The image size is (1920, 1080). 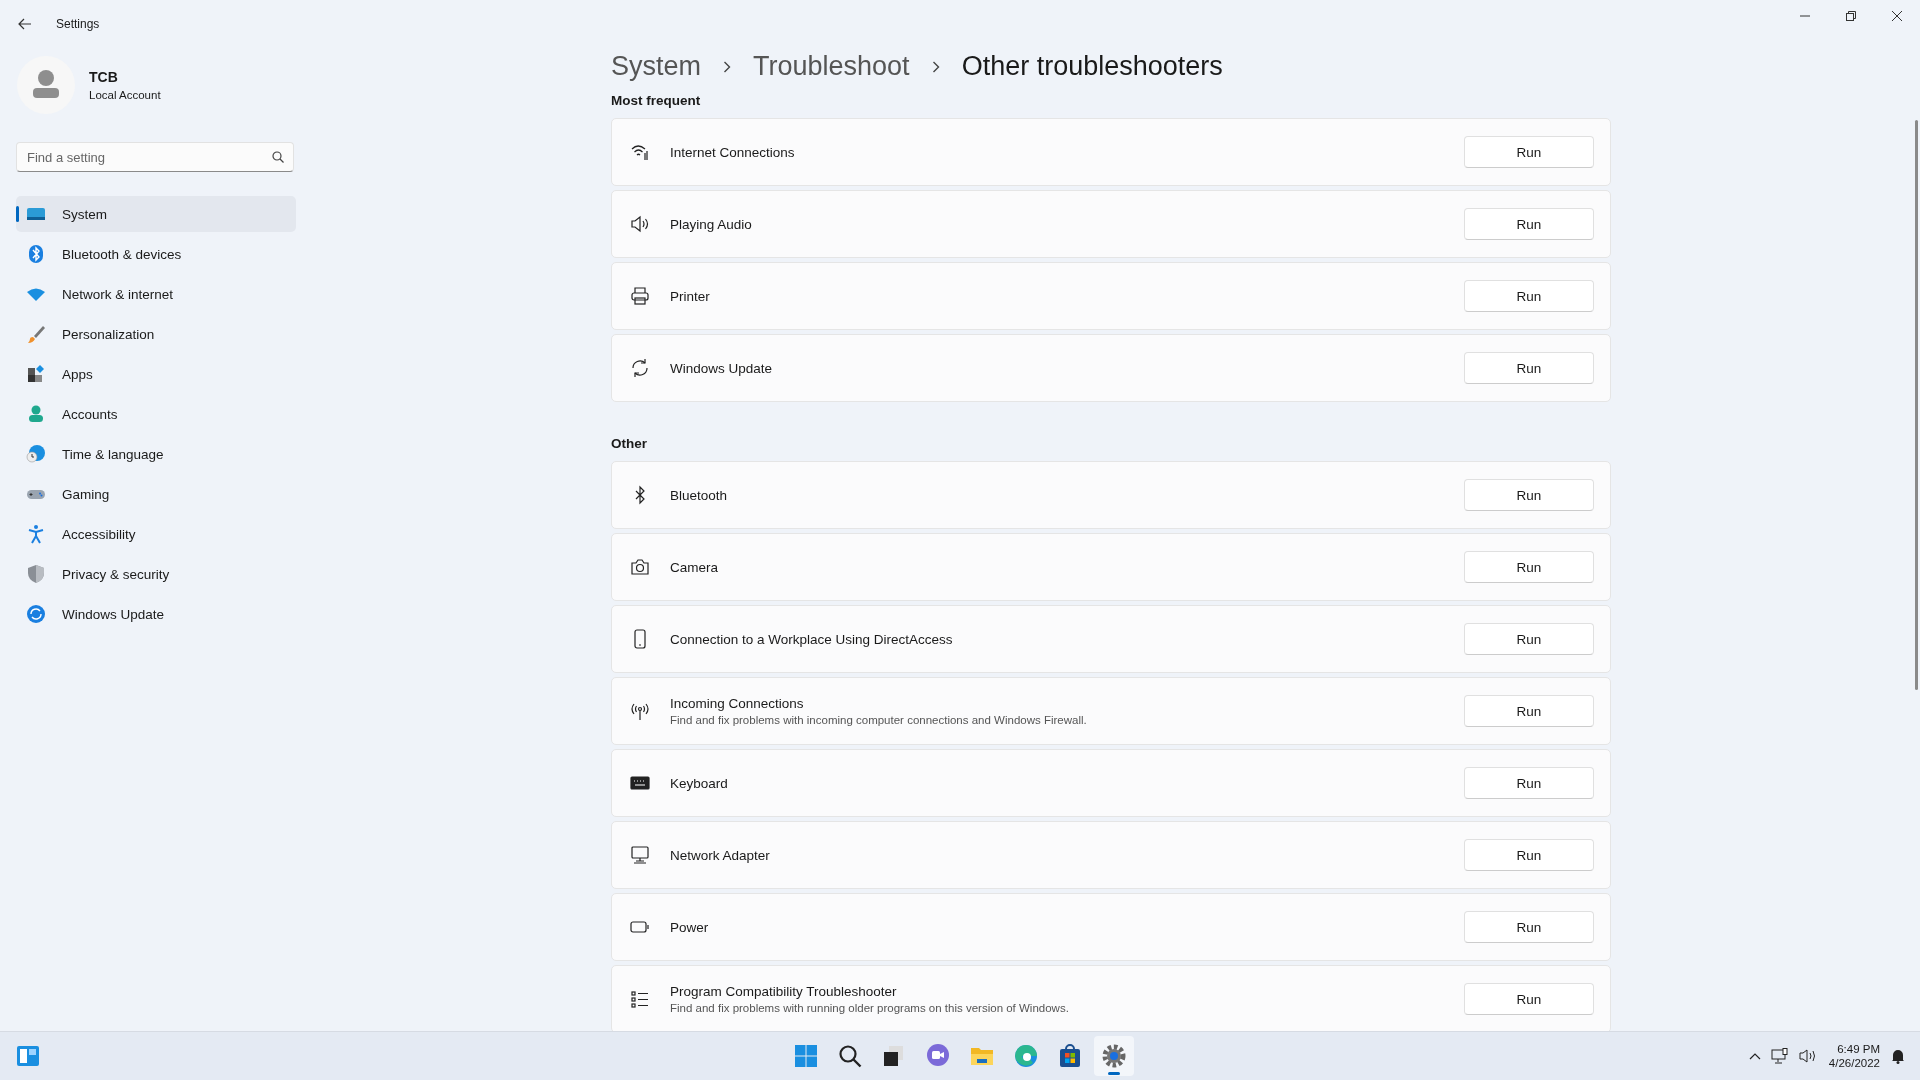 I want to click on chat-icon, so click(x=938, y=1056).